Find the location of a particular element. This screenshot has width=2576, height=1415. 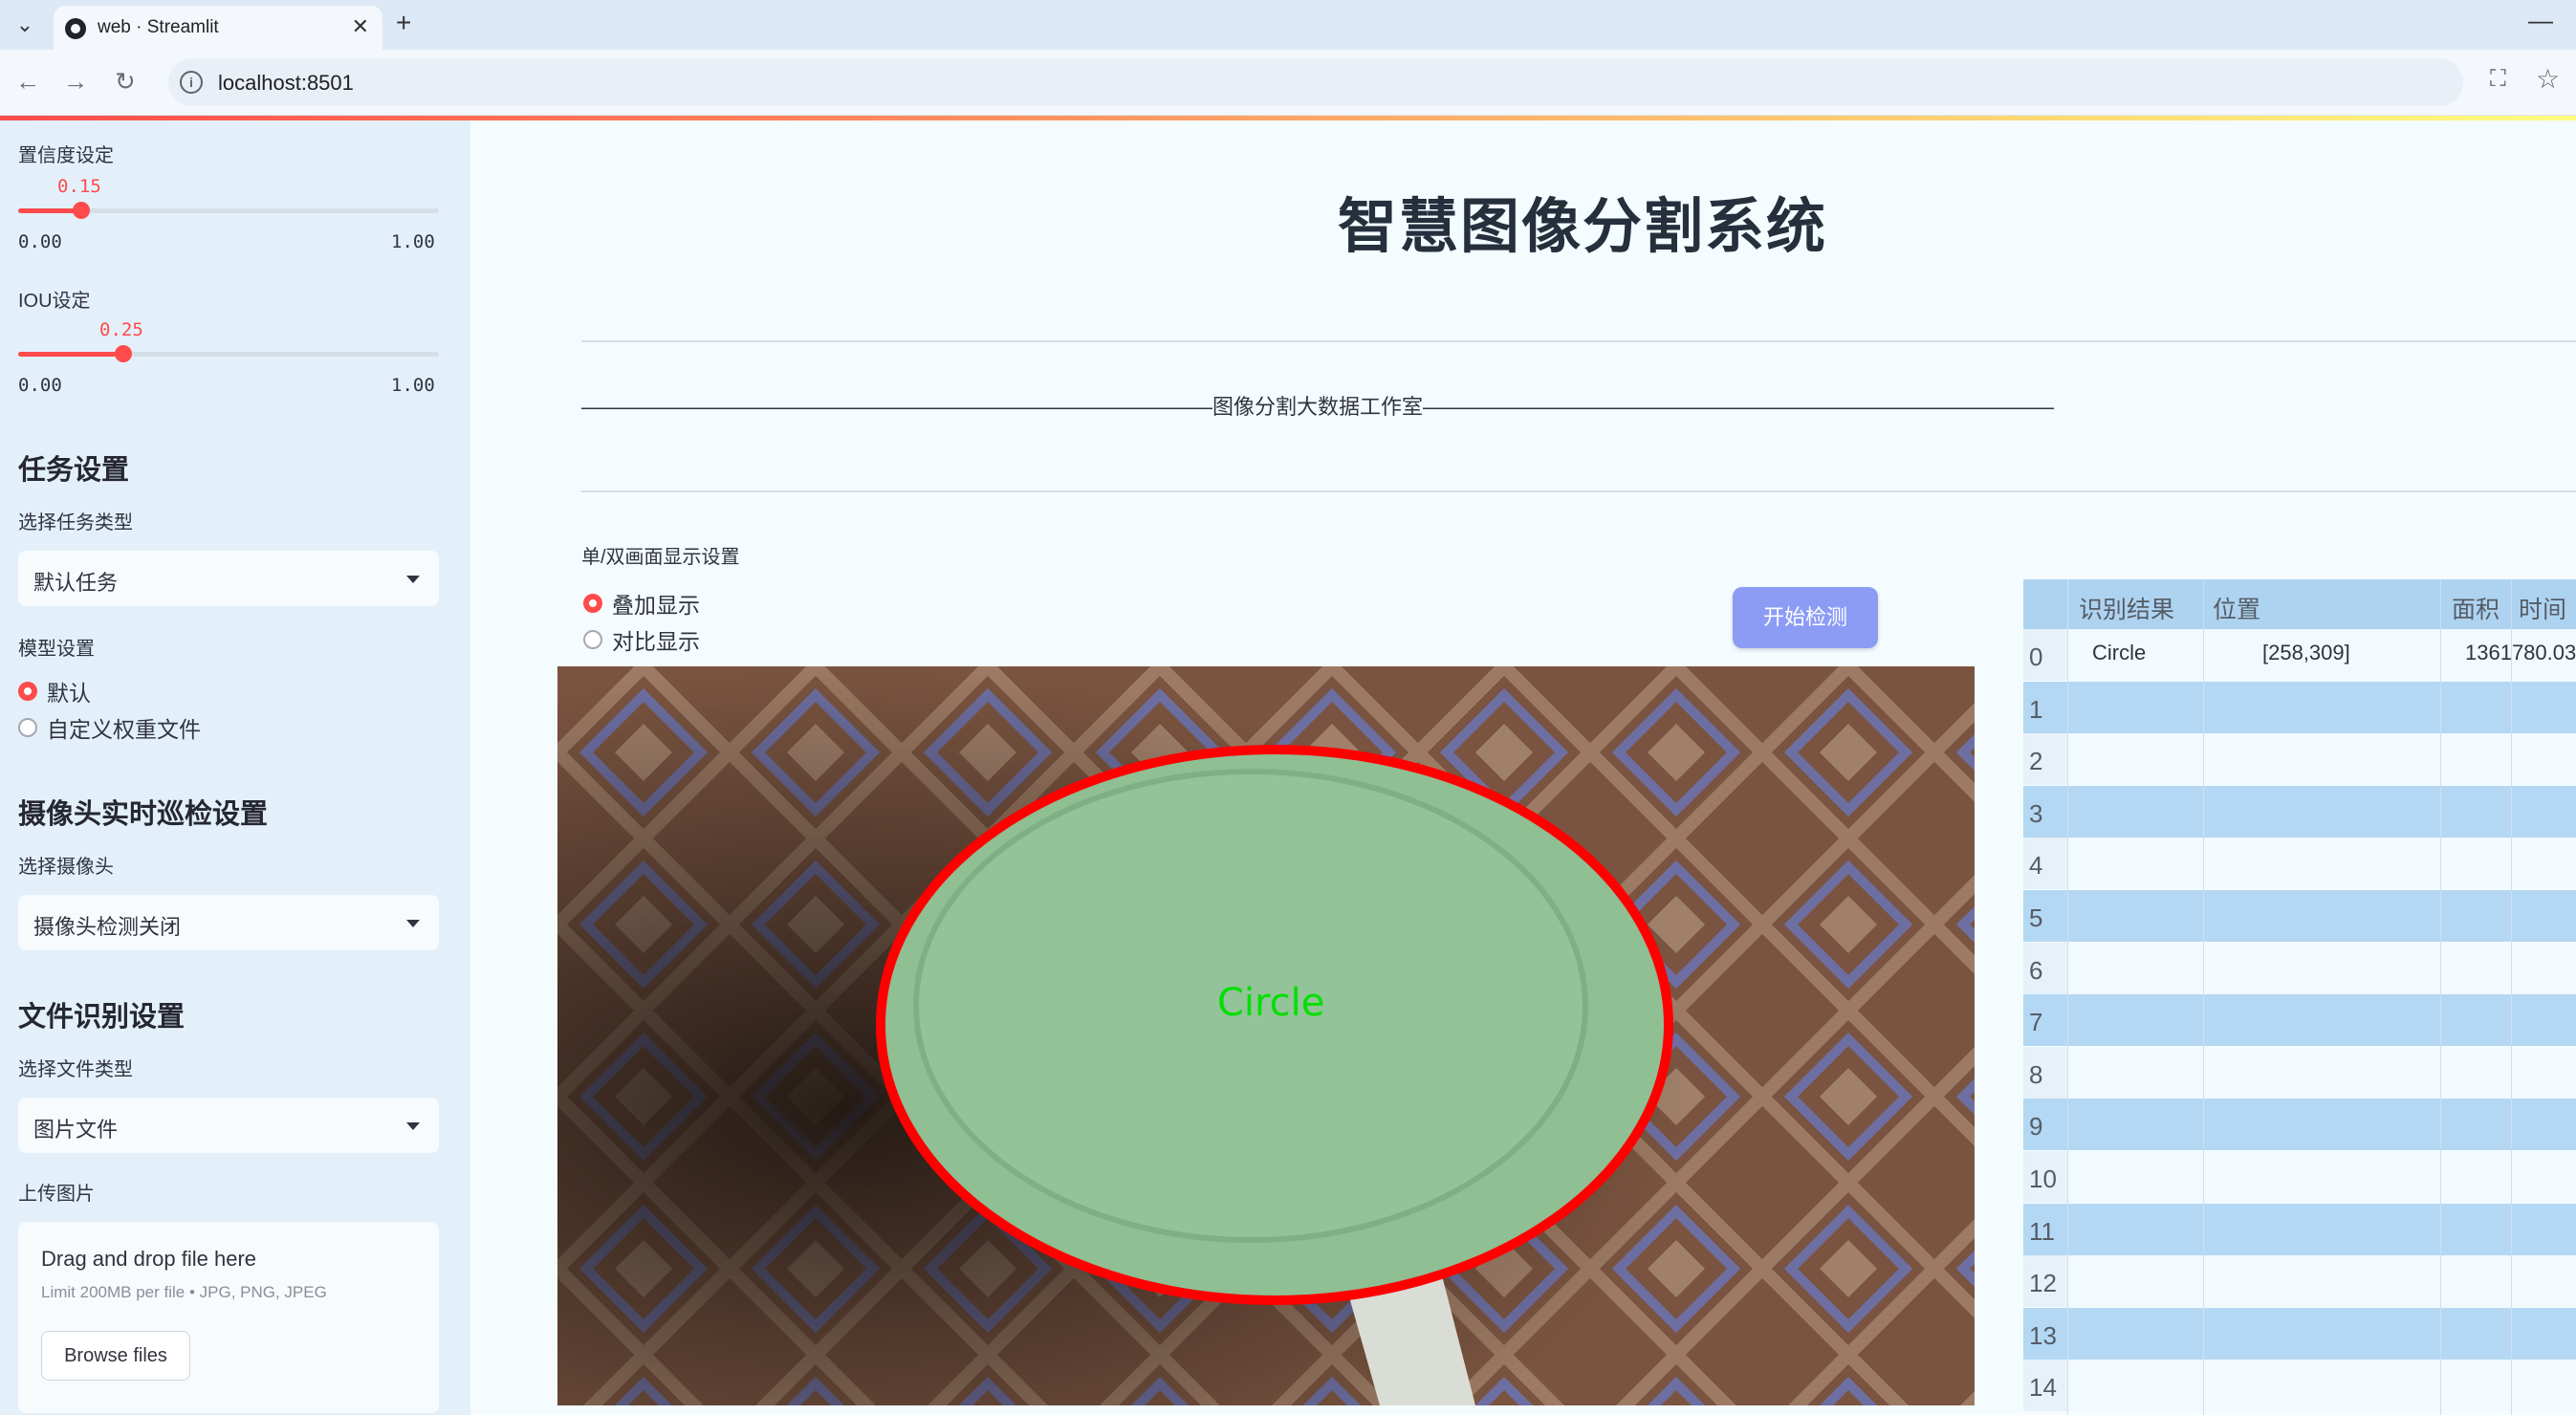

model-radio-default: 默认 is located at coordinates (54, 692).